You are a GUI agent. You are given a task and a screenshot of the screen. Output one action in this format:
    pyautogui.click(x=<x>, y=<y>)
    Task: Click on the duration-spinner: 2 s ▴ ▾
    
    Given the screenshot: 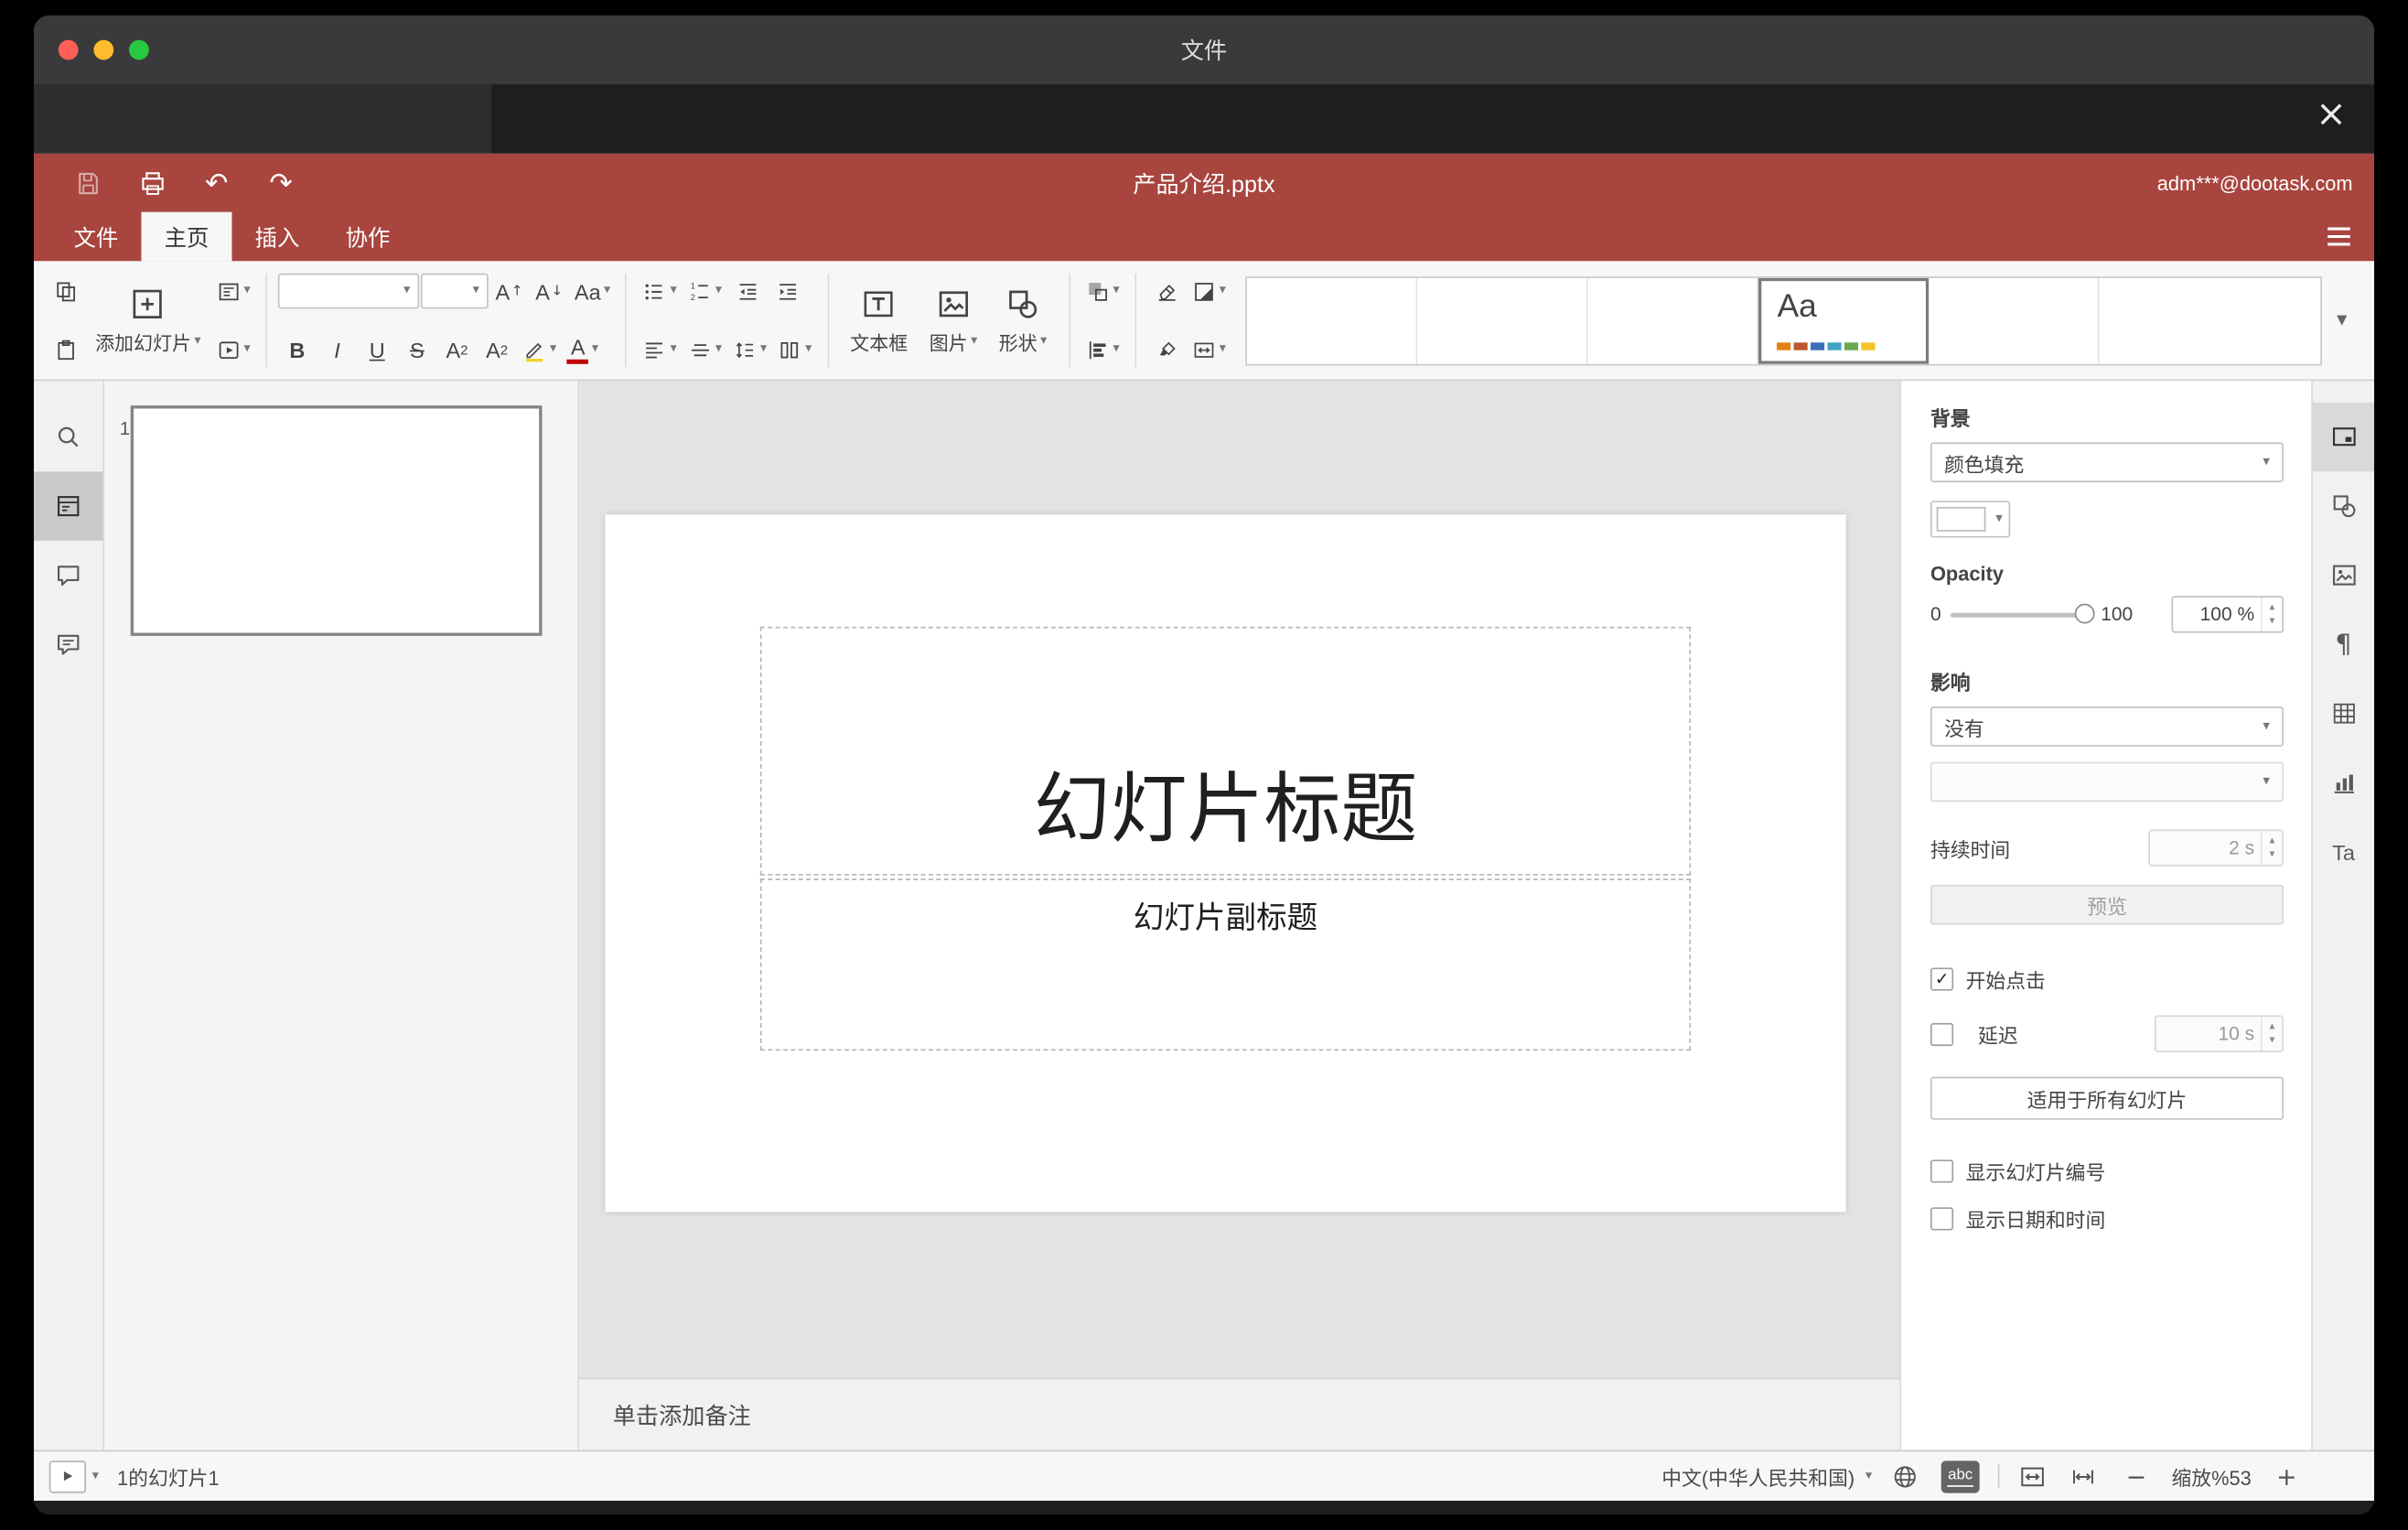 What is the action you would take?
    pyautogui.click(x=2216, y=848)
    